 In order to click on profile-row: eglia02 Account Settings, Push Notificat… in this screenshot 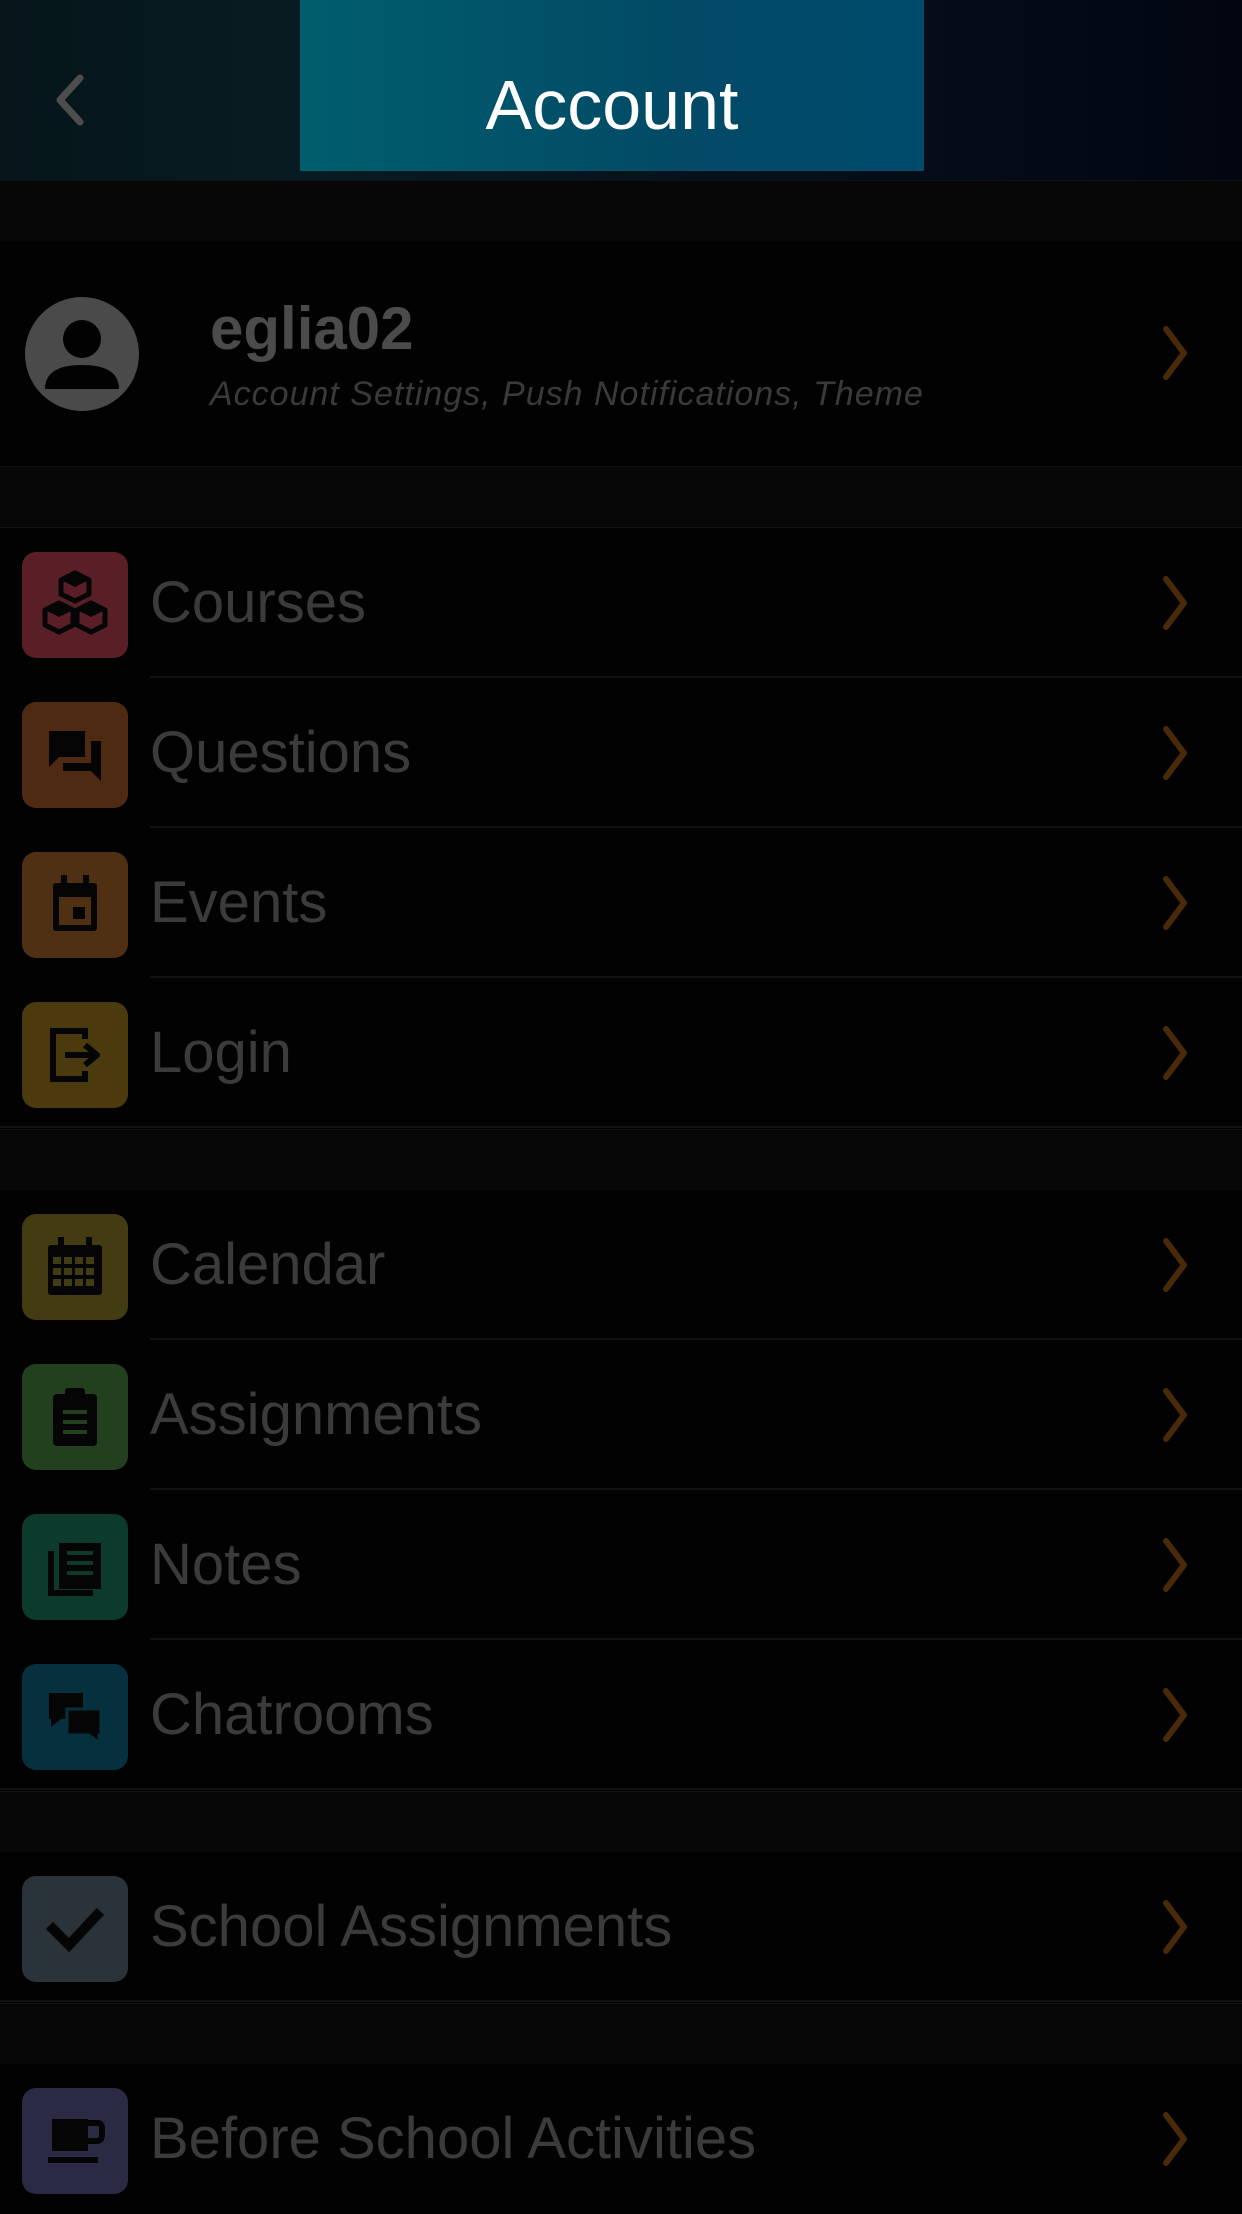, I will do `click(621, 353)`.